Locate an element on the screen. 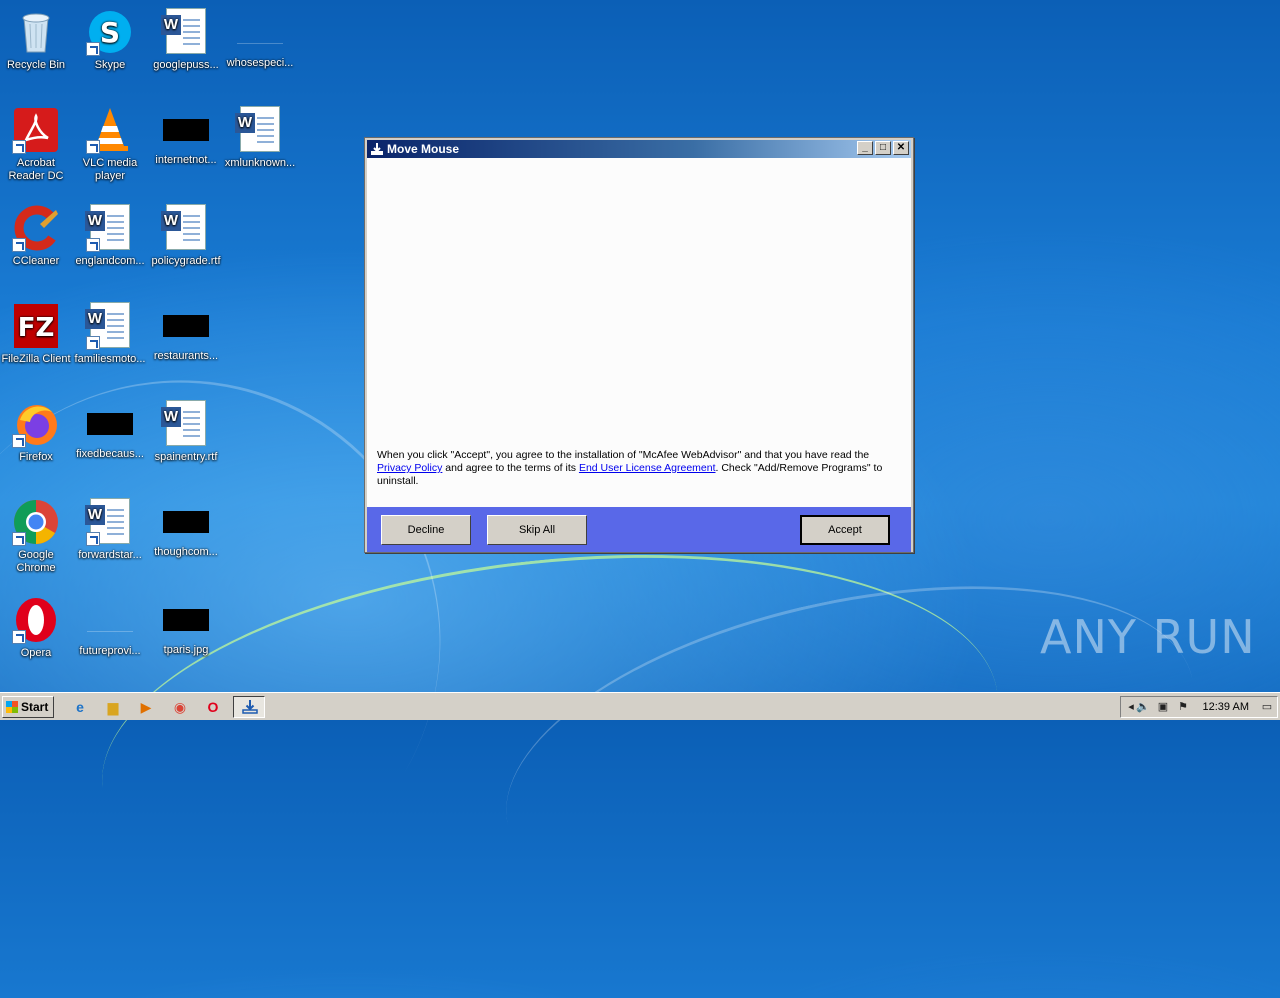 The image size is (1280, 998). desktop-icon-vlc: VLC media player is located at coordinates (110, 144).